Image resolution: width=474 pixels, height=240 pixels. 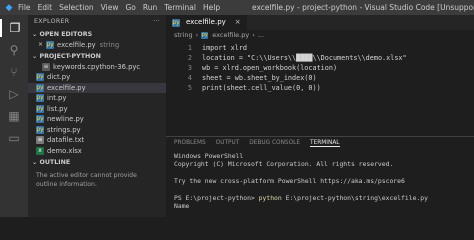 What do you see at coordinates (97, 162) in the screenshot?
I see `outline-section: ⌄ OUTLINE` at bounding box center [97, 162].